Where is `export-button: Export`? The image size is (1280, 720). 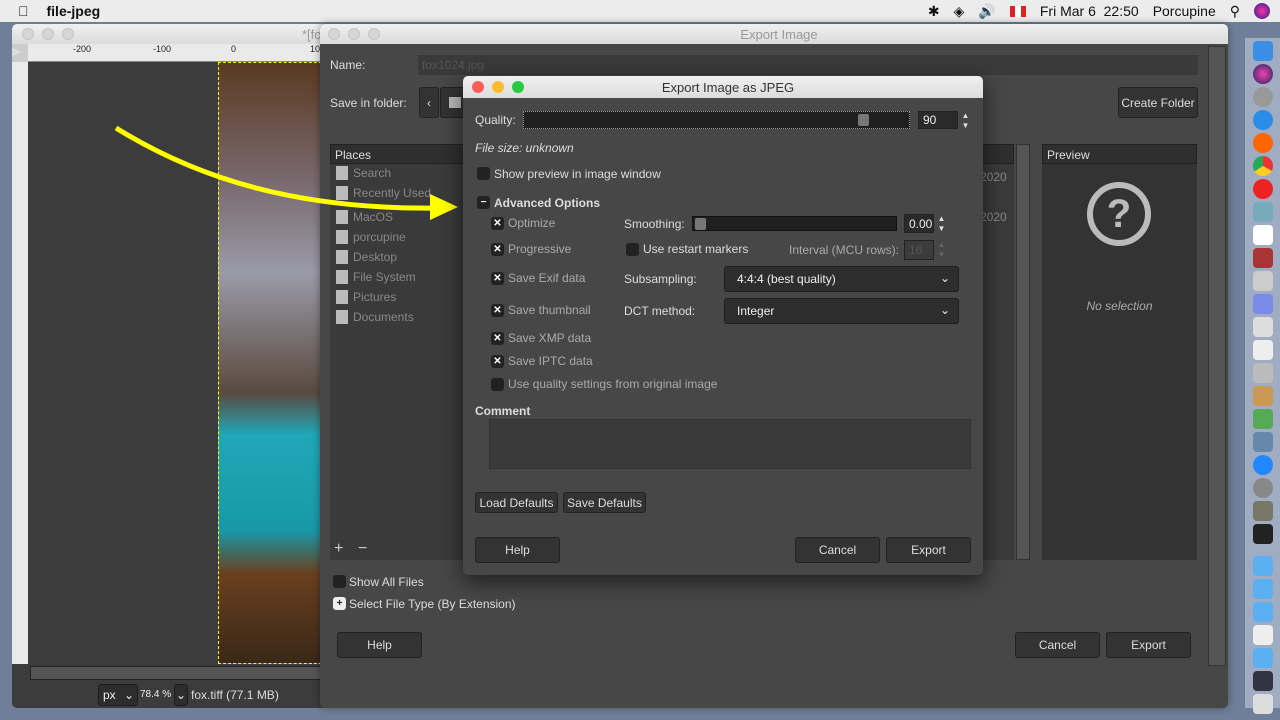 export-button: Export is located at coordinates (928, 550).